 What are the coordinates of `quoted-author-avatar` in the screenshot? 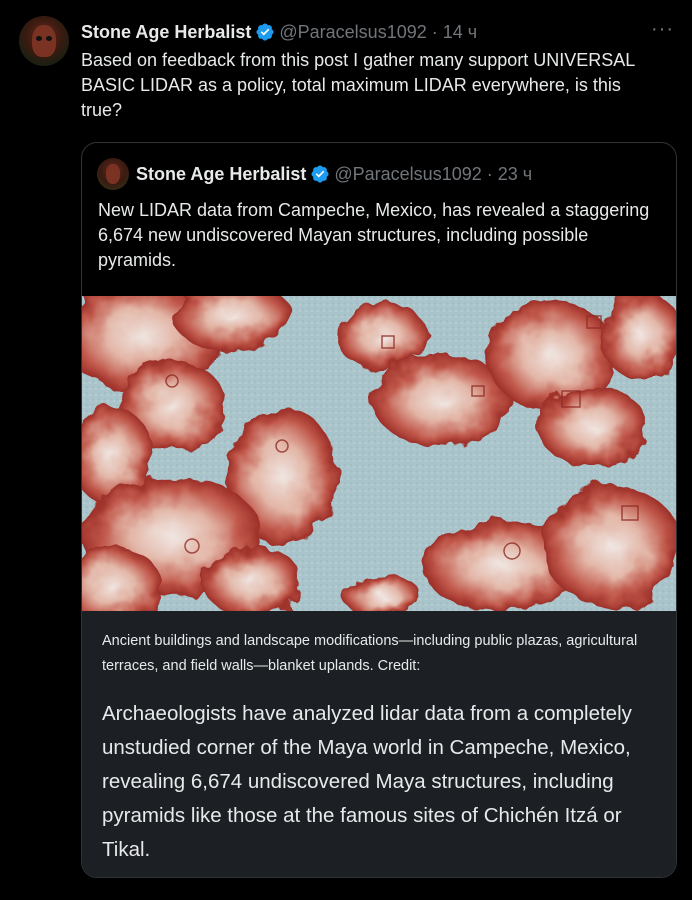 It's located at (113, 174).